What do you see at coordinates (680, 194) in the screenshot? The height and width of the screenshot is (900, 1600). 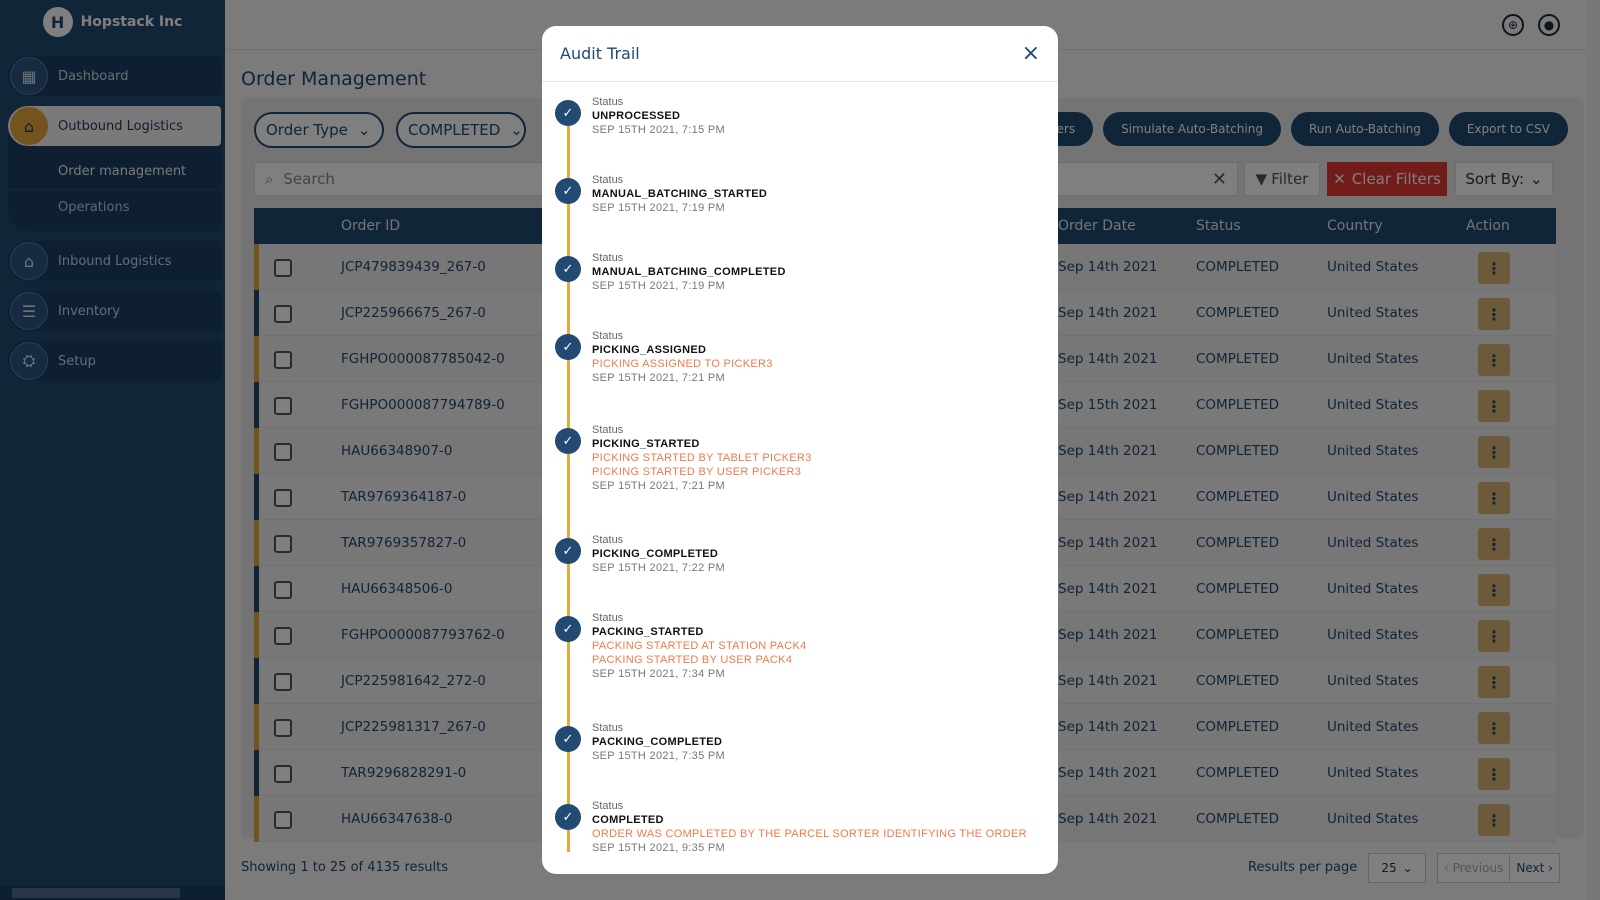 I see `entry-status: MANUAL_BATCHING_STARTED` at bounding box center [680, 194].